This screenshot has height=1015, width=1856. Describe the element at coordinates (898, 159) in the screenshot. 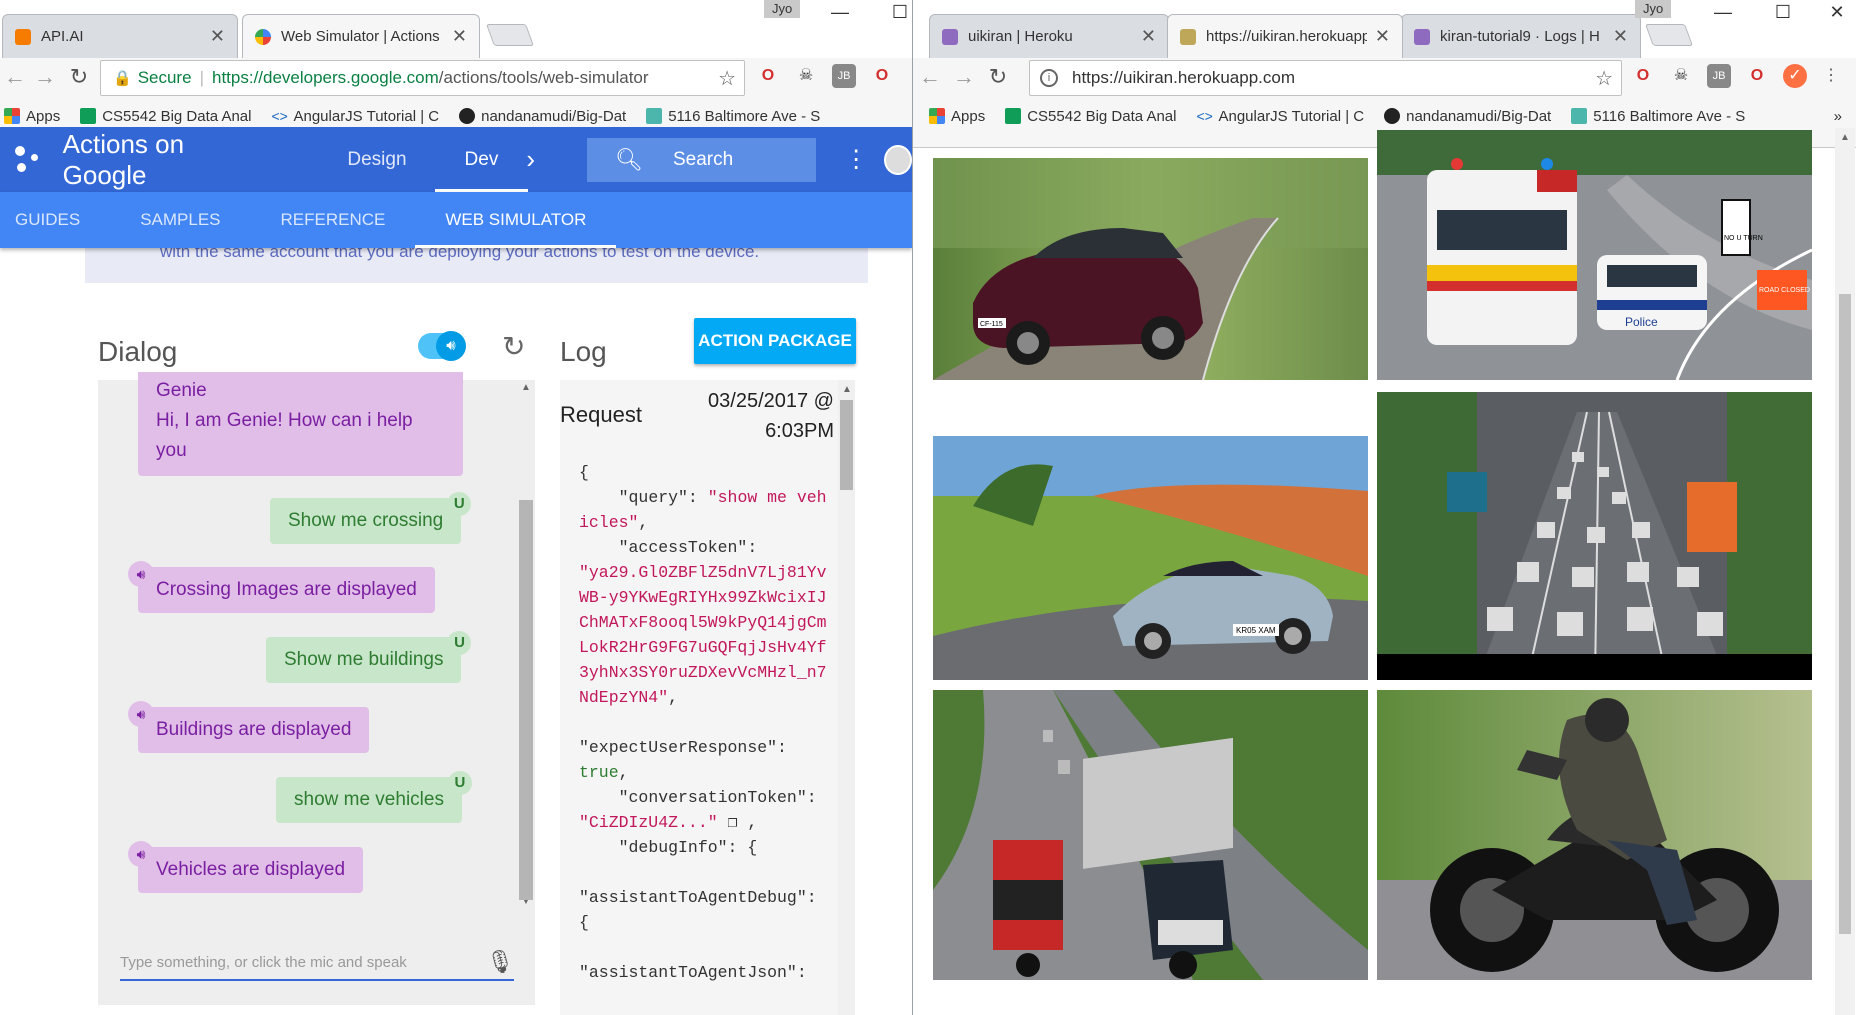

I see `avatar` at that location.